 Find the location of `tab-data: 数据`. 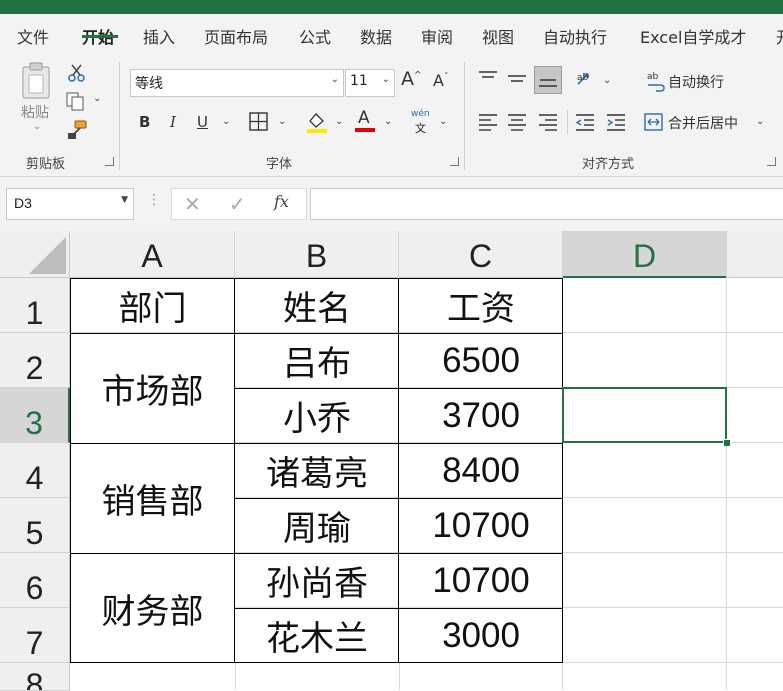

tab-data: 数据 is located at coordinates (376, 36).